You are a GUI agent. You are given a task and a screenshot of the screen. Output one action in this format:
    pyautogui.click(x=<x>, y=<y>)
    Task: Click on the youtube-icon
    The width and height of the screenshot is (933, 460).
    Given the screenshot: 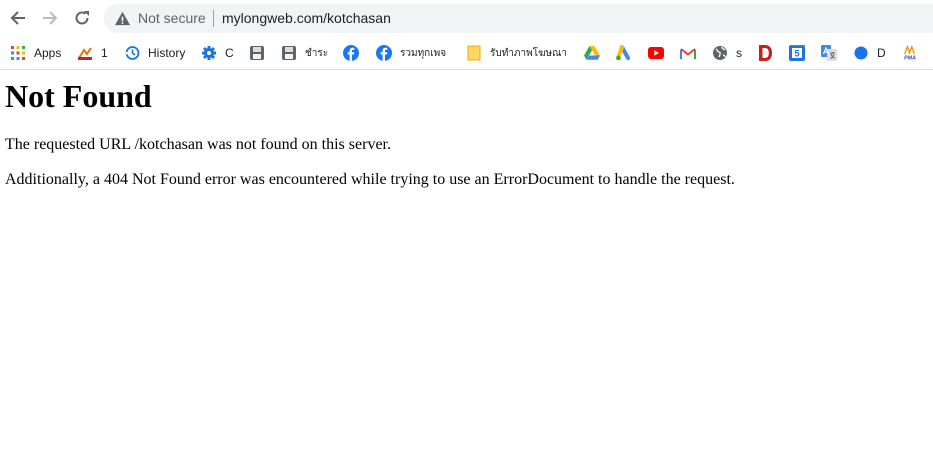 What is the action you would take?
    pyautogui.click(x=656, y=53)
    